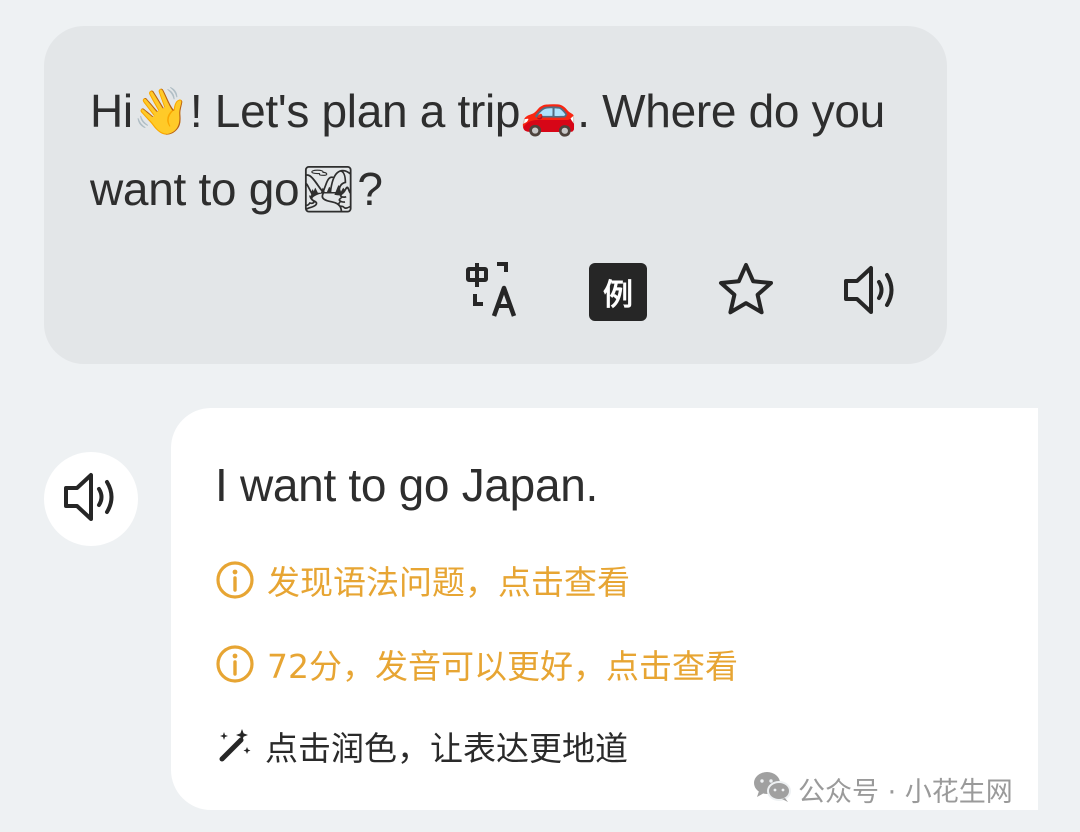 This screenshot has height=832, width=1080. I want to click on ai-message-part-2: ! Let's plan a trip, so click(355, 111).